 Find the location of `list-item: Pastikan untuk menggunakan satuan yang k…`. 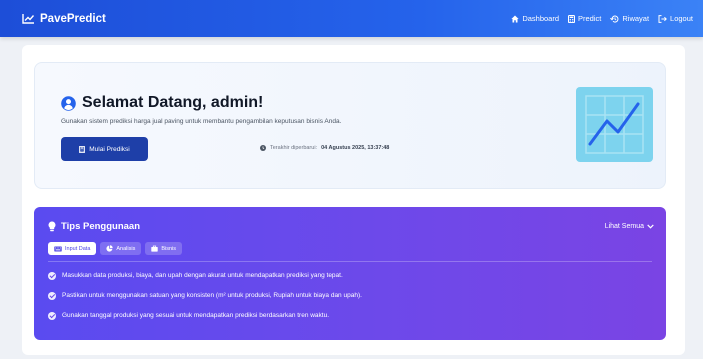

list-item: Pastikan untuk menggunakan satuan yang k… is located at coordinates (205, 295).